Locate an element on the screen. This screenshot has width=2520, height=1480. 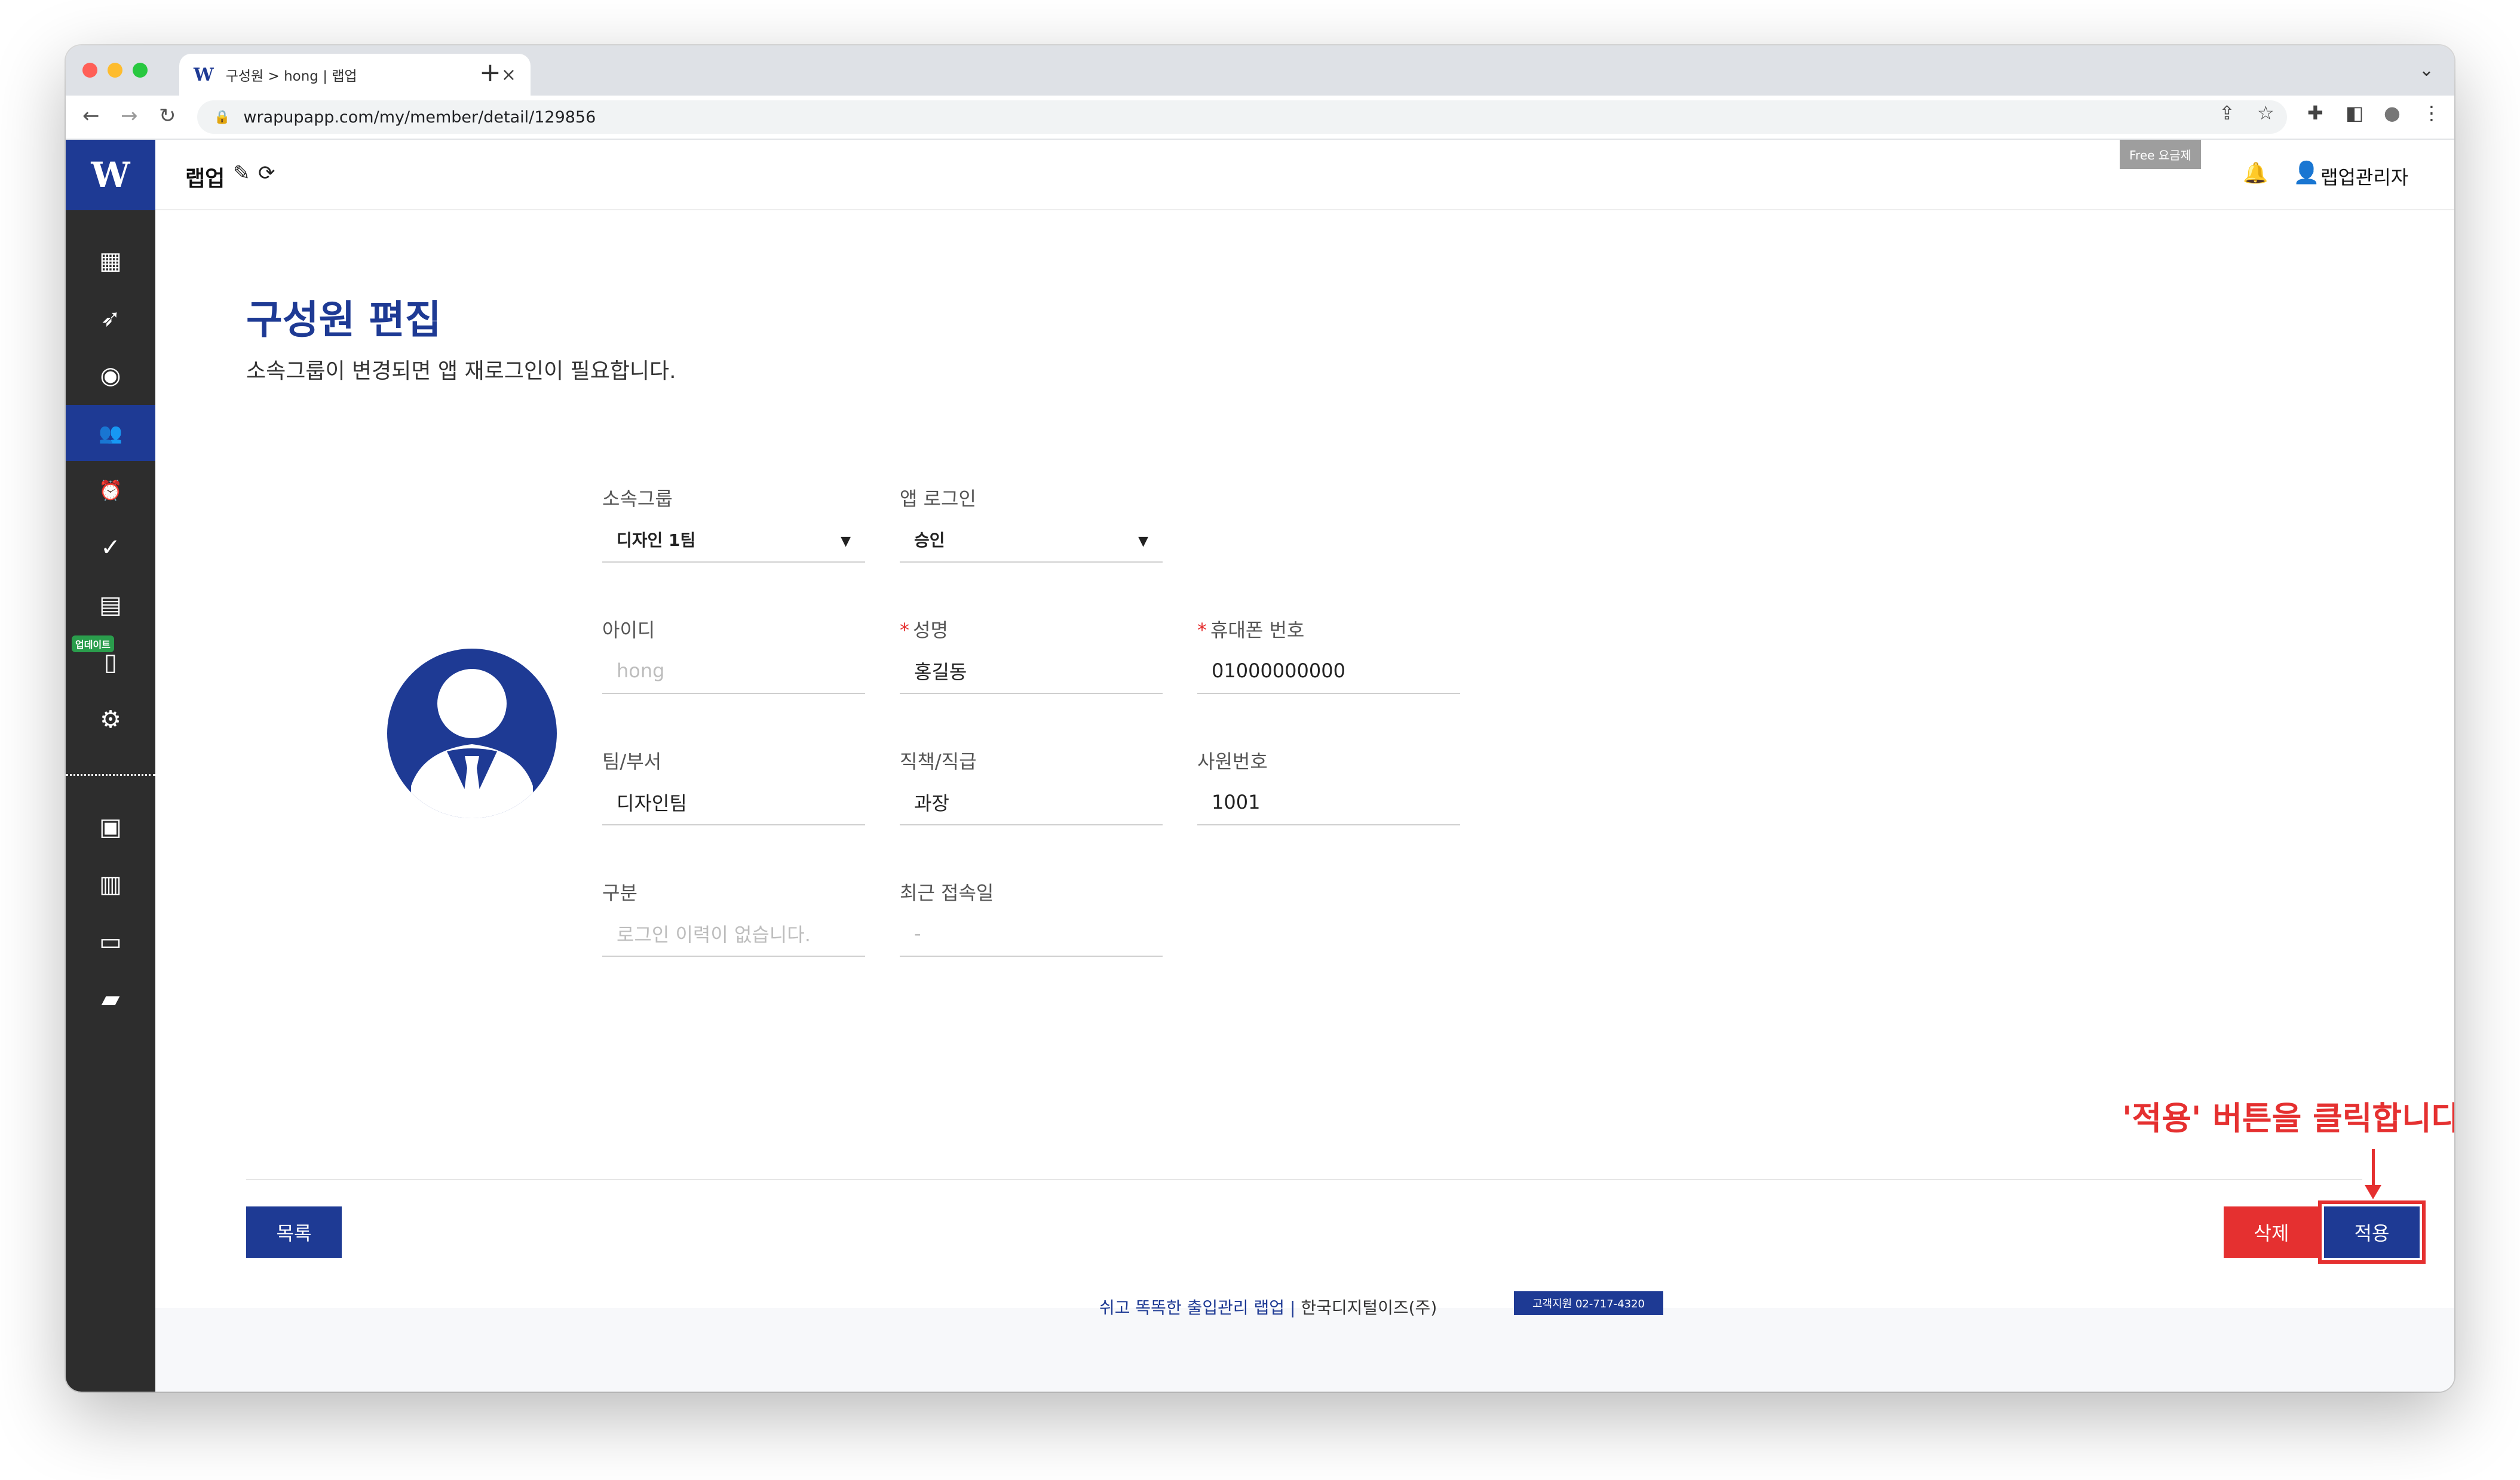
name-field: * 성명 홍길동 is located at coordinates (1031, 654).